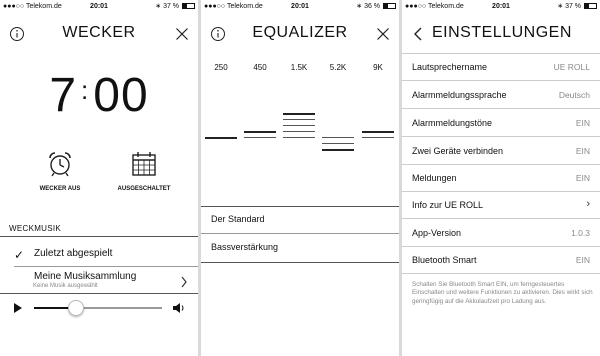  I want to click on section-header: WECKMUSIK, so click(35, 228).